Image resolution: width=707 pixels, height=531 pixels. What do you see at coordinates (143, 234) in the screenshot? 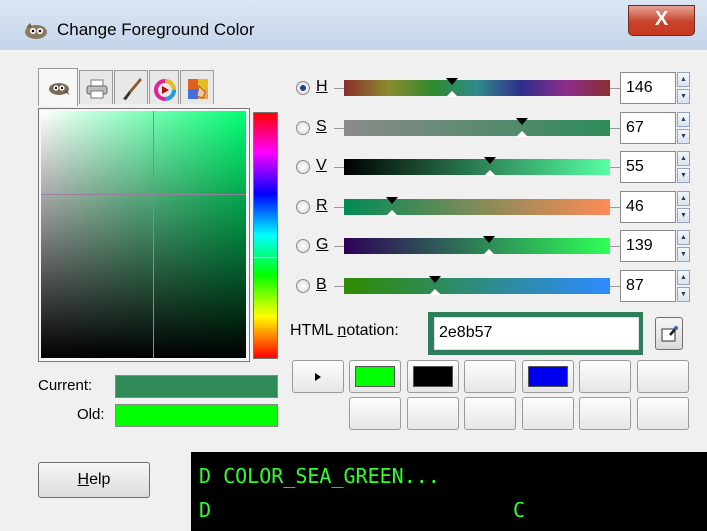
I see `saturation-value-picker` at bounding box center [143, 234].